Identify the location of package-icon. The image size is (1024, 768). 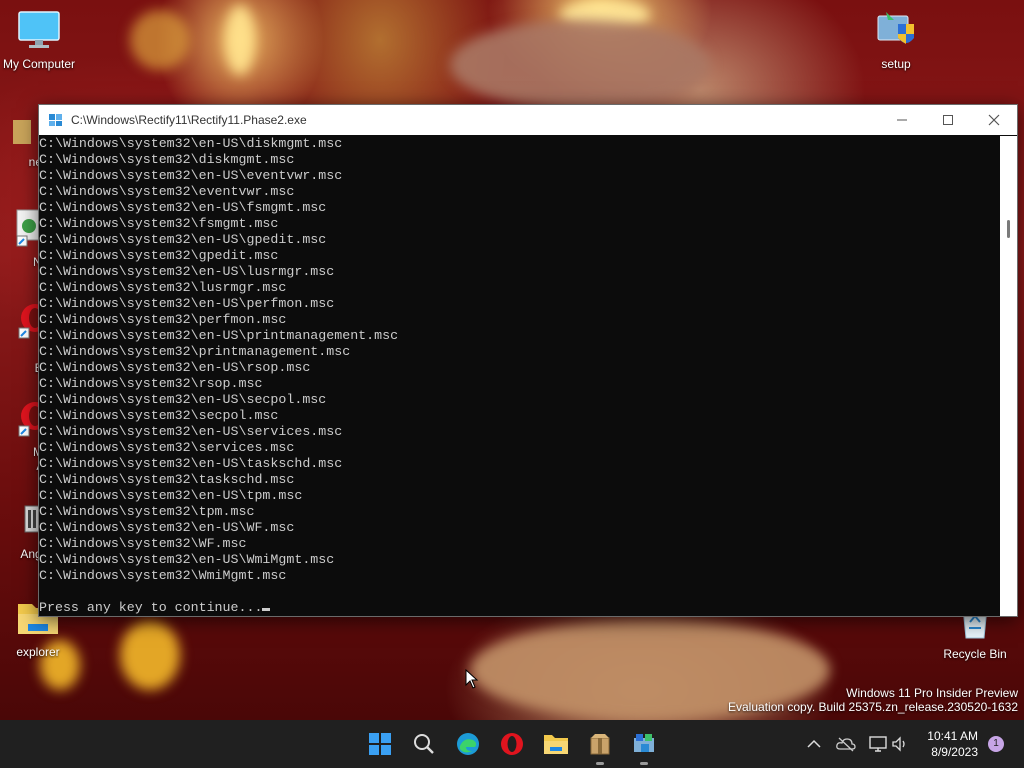
(600, 744).